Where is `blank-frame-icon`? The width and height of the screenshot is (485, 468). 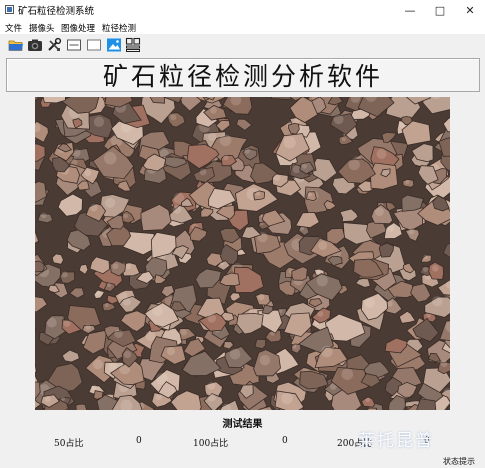 blank-frame-icon is located at coordinates (94, 45).